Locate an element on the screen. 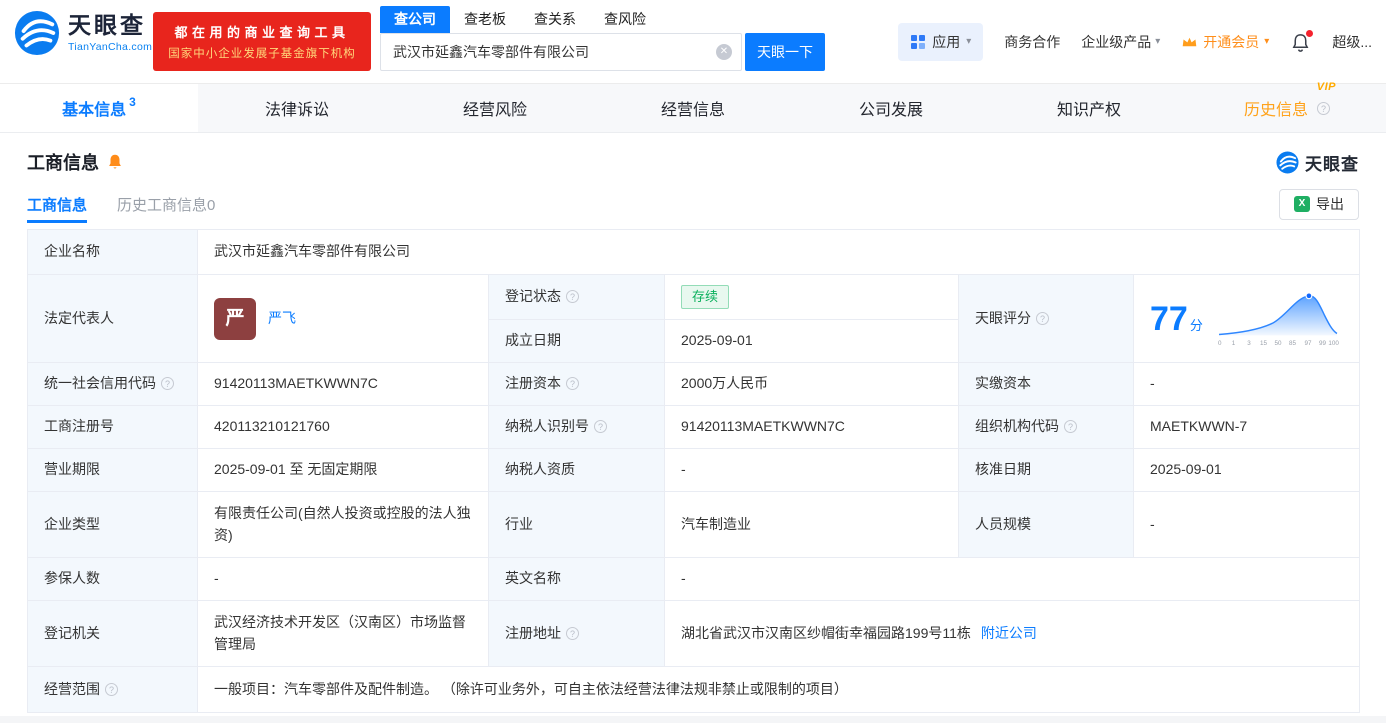 This screenshot has width=1386, height=723. score-widget: 77 分 0 1 3 15 50 85 97 99 100 is located at coordinates (1246, 319).